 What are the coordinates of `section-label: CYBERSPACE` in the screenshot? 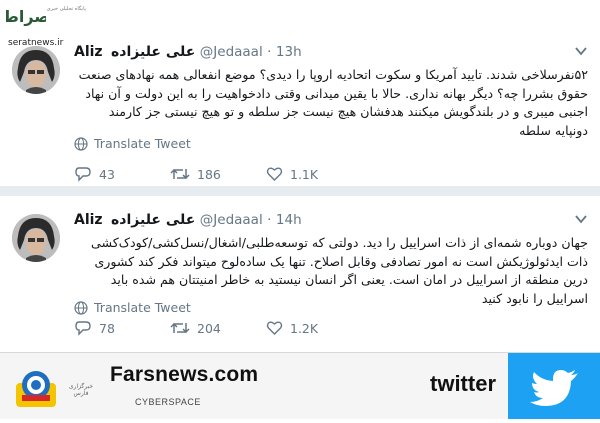 It's located at (168, 402).